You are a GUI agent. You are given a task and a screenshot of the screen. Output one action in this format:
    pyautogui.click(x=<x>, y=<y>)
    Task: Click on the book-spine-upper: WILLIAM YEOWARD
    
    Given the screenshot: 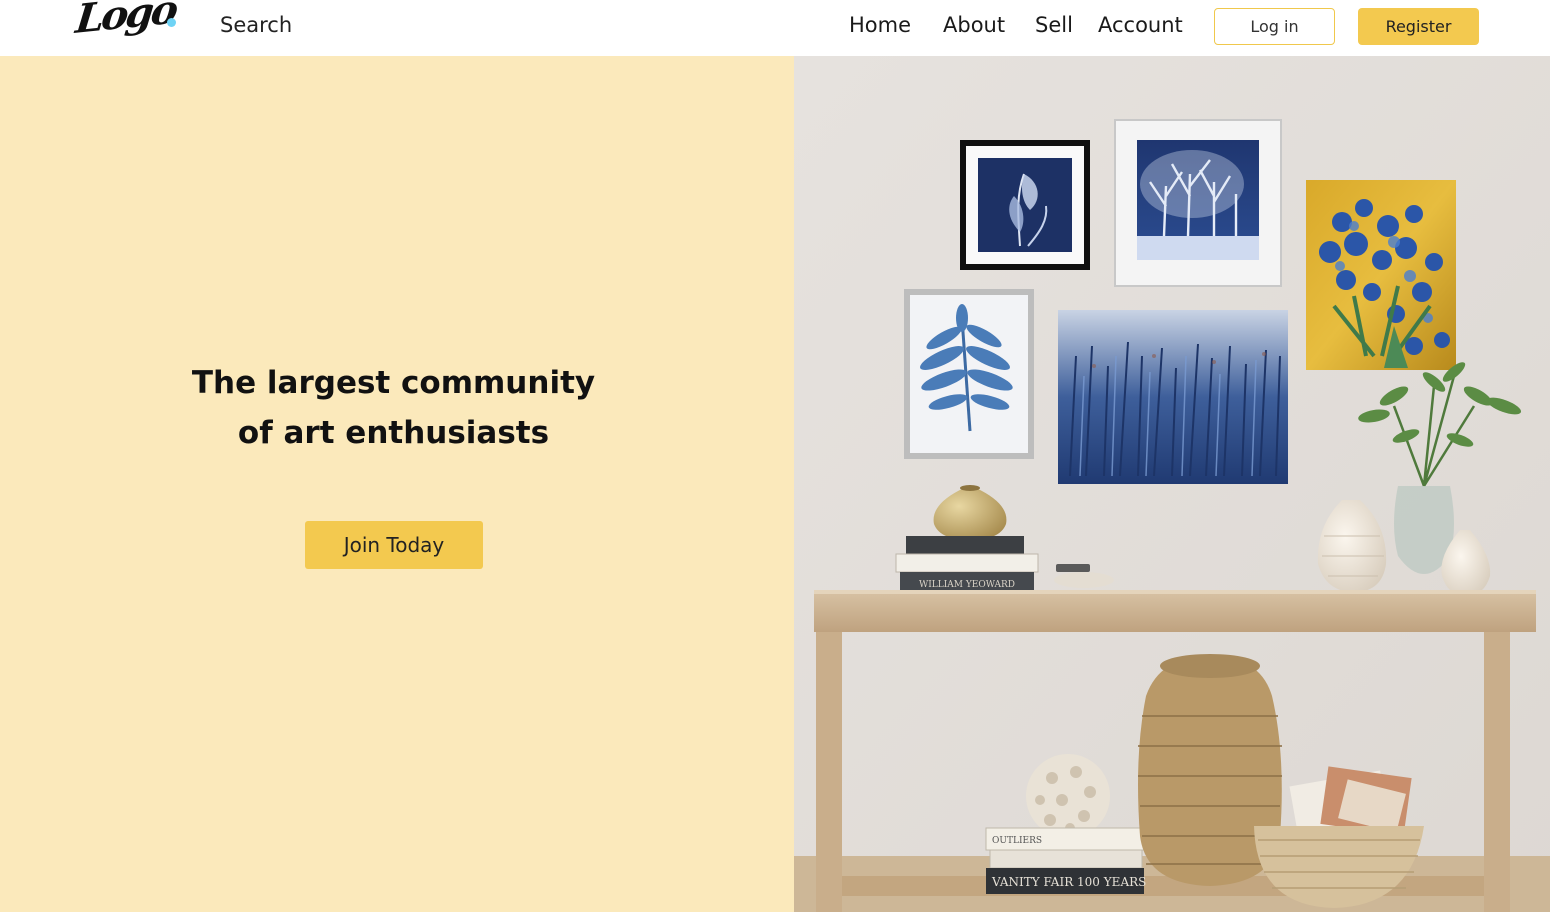 What is the action you would take?
    pyautogui.click(x=967, y=585)
    